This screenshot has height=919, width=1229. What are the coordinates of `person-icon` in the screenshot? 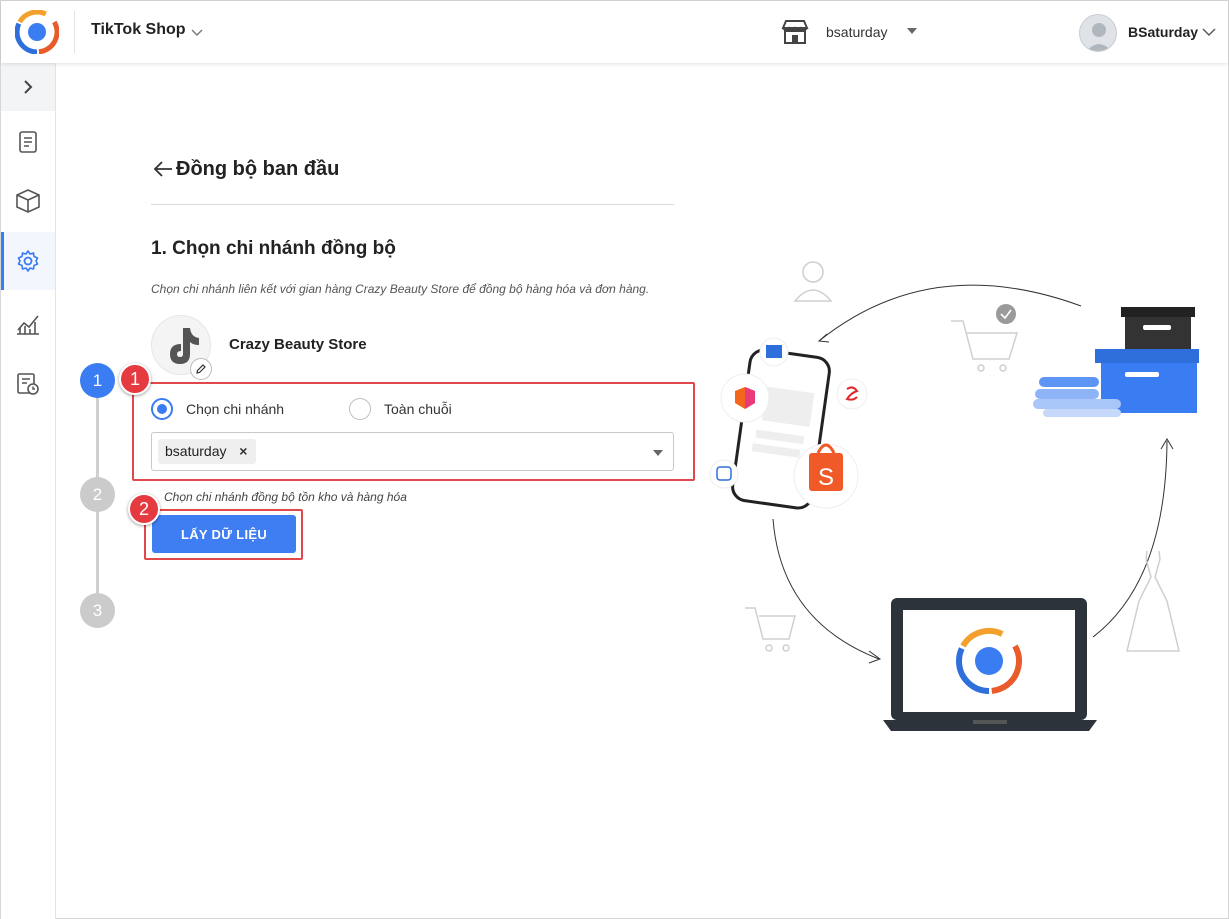 It's located at (813, 281).